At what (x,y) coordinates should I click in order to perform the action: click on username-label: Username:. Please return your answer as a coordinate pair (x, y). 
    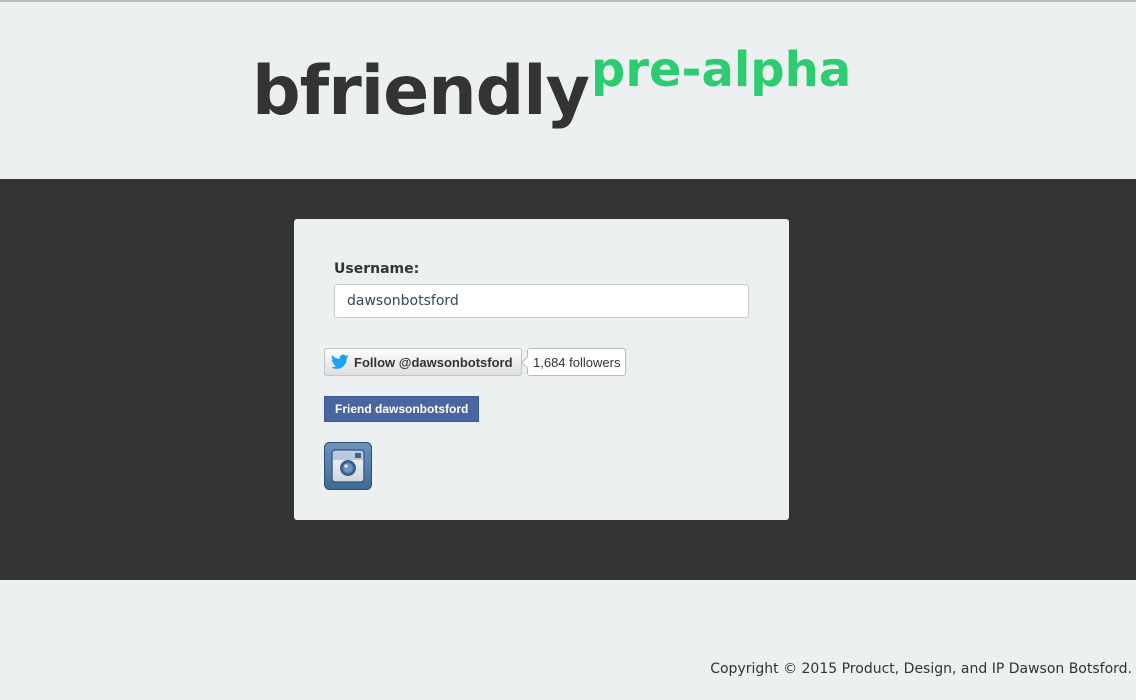
    Looking at the image, I should click on (377, 269).